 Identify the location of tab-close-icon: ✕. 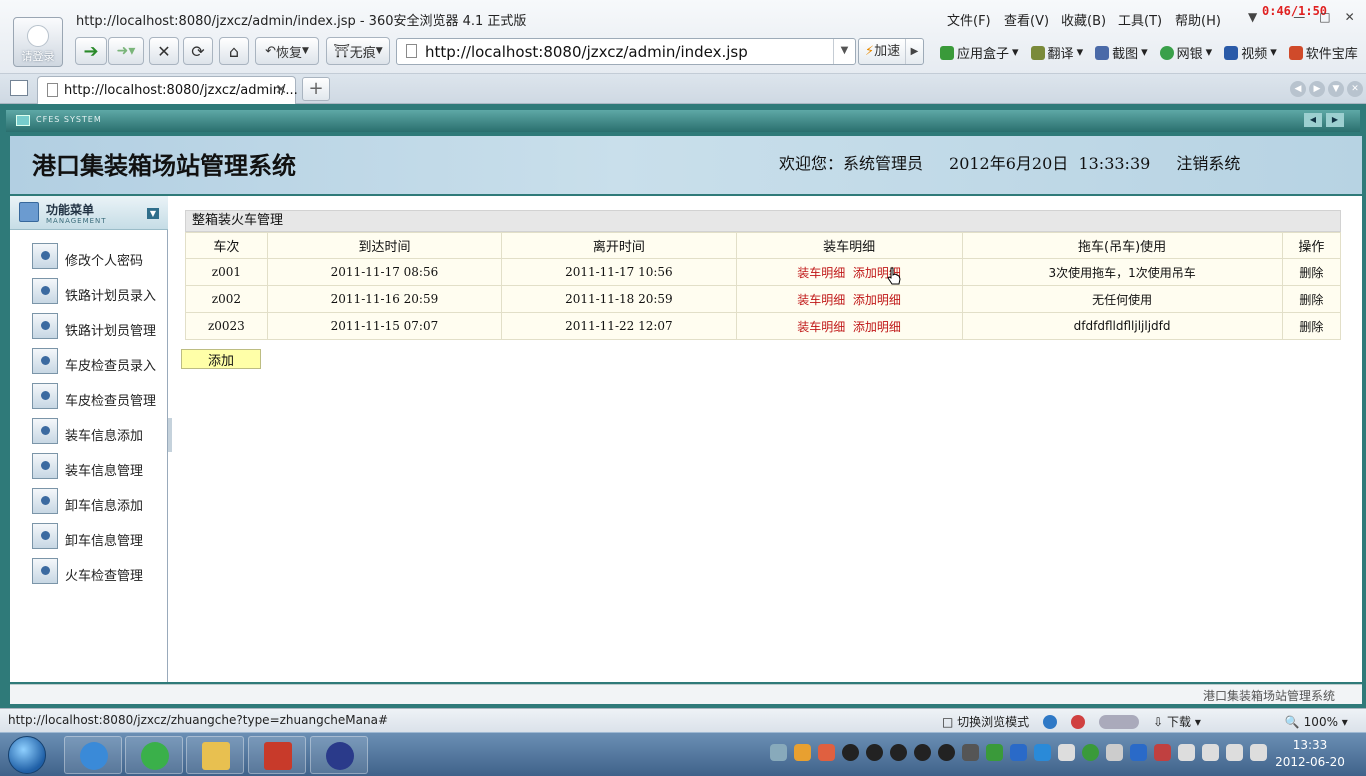
(281, 90).